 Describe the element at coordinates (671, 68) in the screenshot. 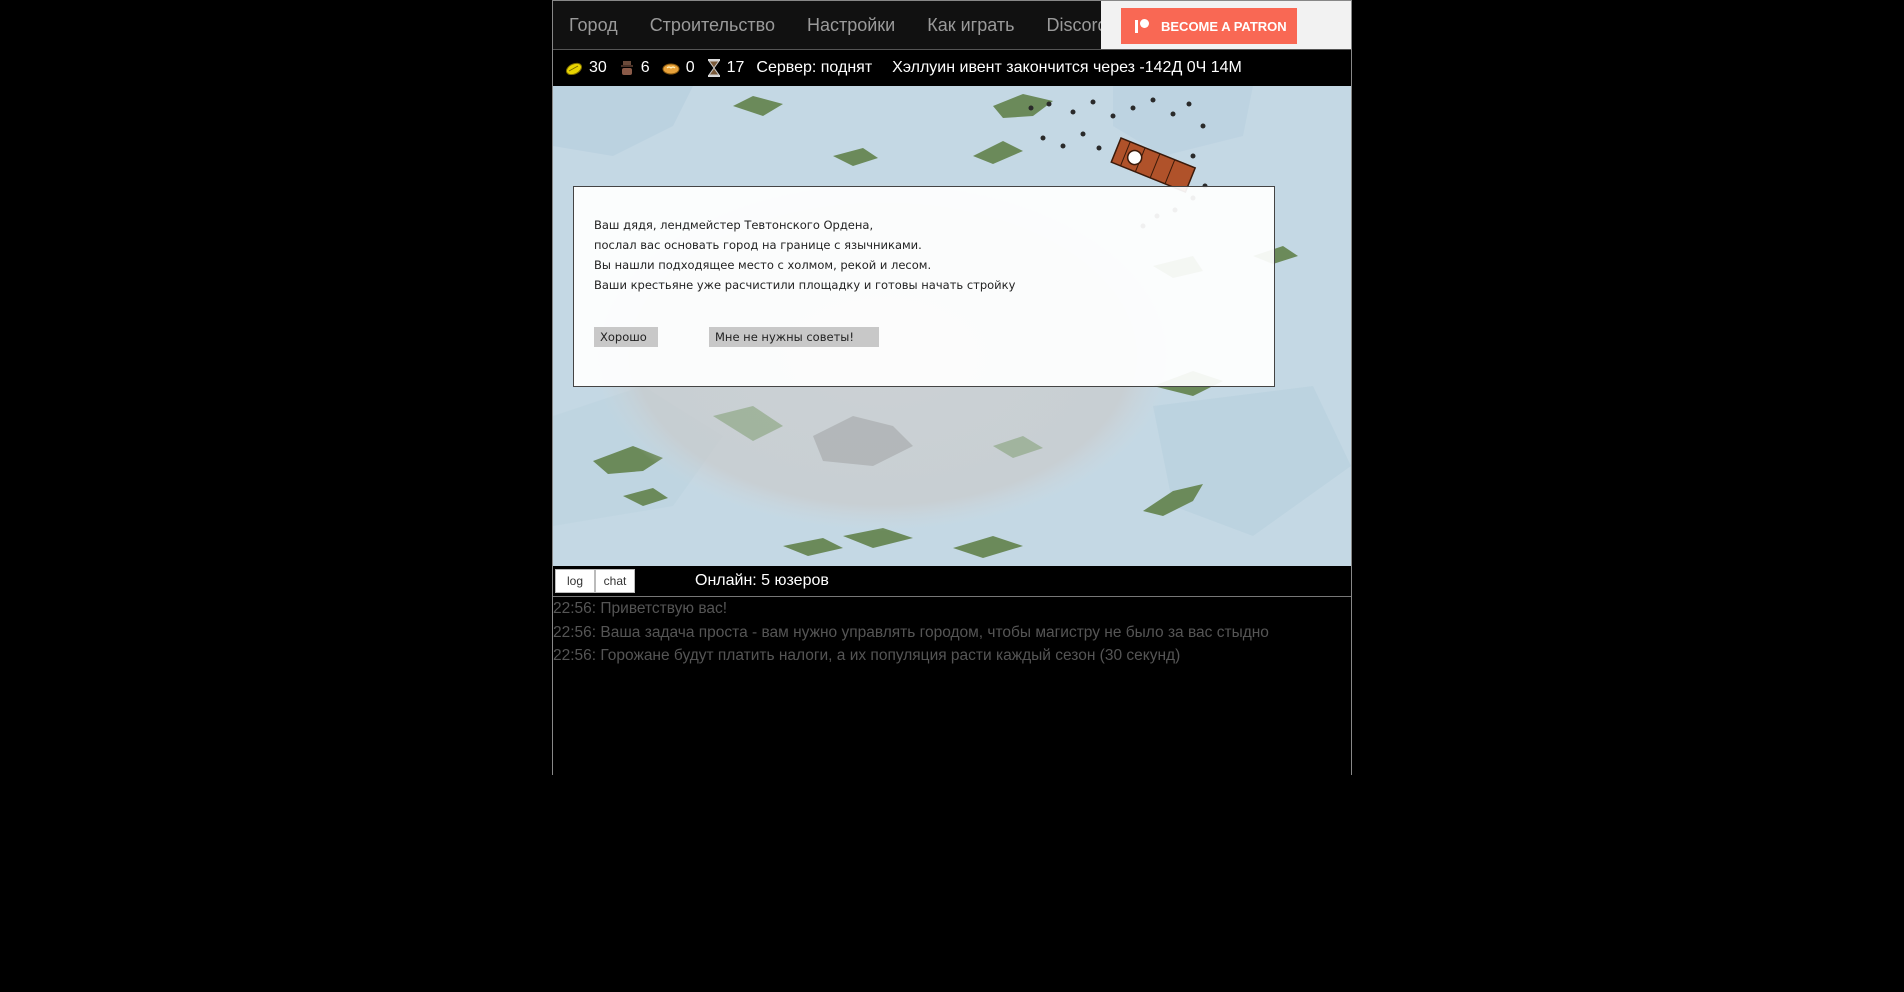

I see `food-icon` at that location.